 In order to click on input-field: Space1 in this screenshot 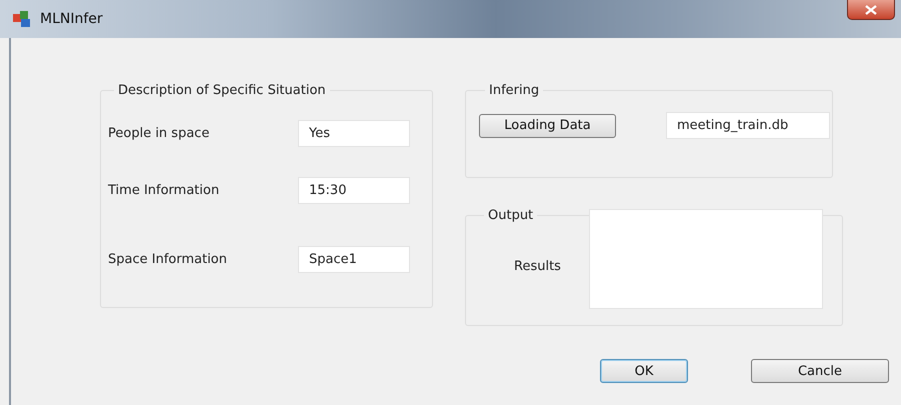, I will do `click(354, 259)`.